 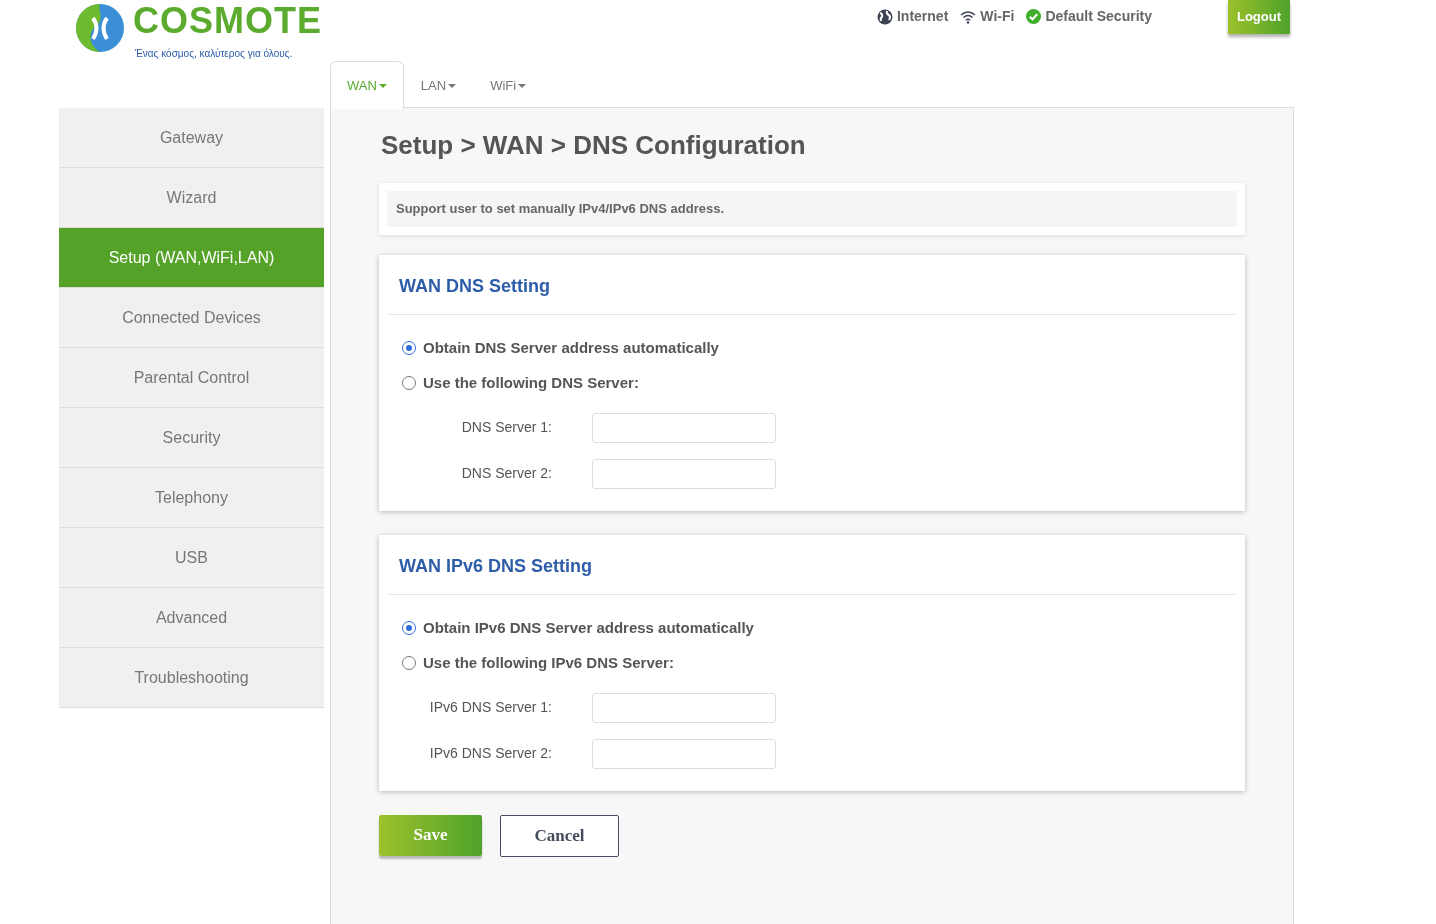 What do you see at coordinates (490, 707) in the screenshot?
I see `field-label: IPv6 DNS Server 1:` at bounding box center [490, 707].